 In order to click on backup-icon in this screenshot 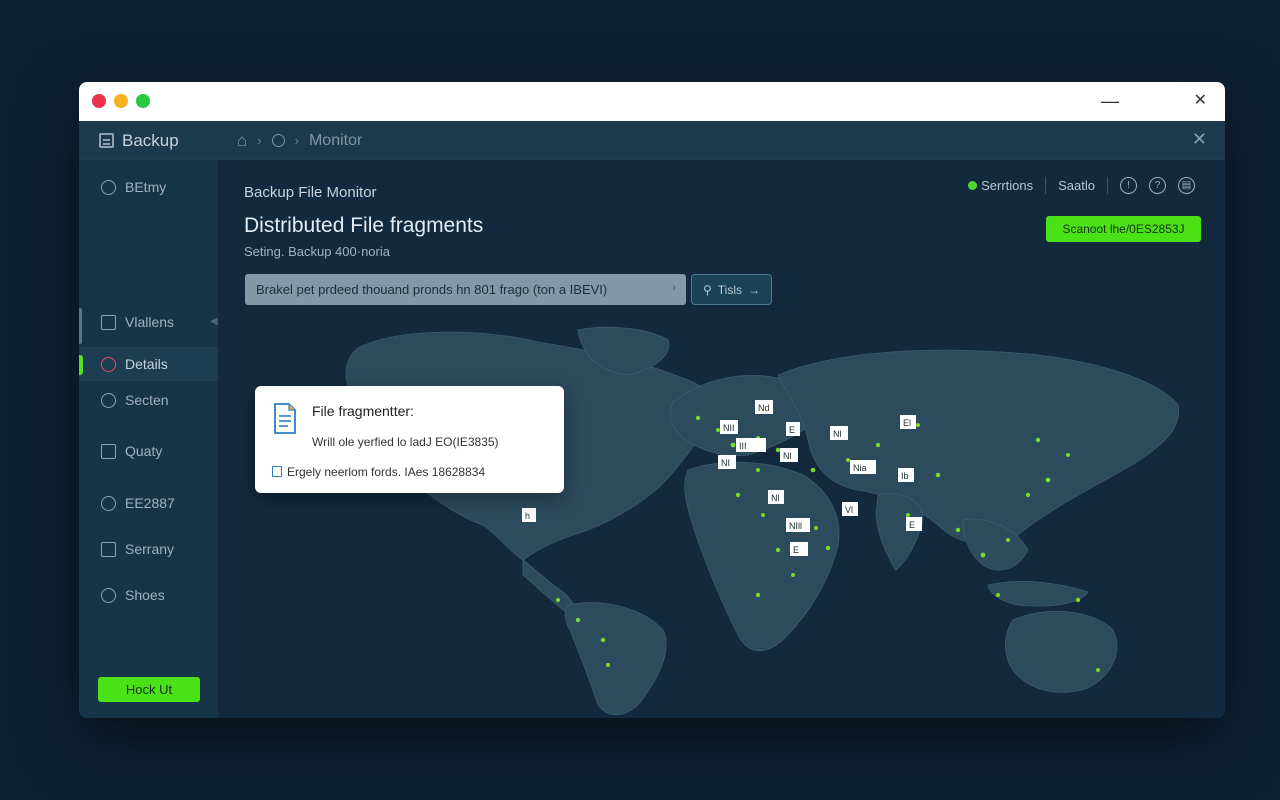, I will do `click(106, 140)`.